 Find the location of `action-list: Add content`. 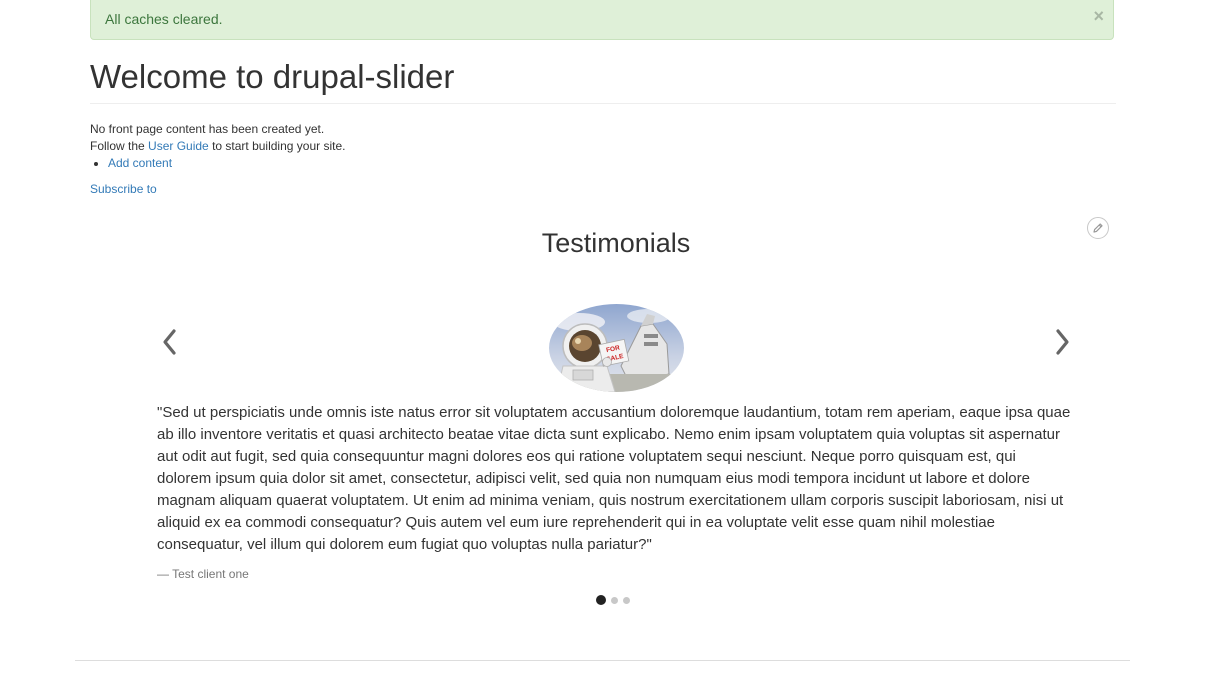

action-list: Add content is located at coordinates (217, 163).